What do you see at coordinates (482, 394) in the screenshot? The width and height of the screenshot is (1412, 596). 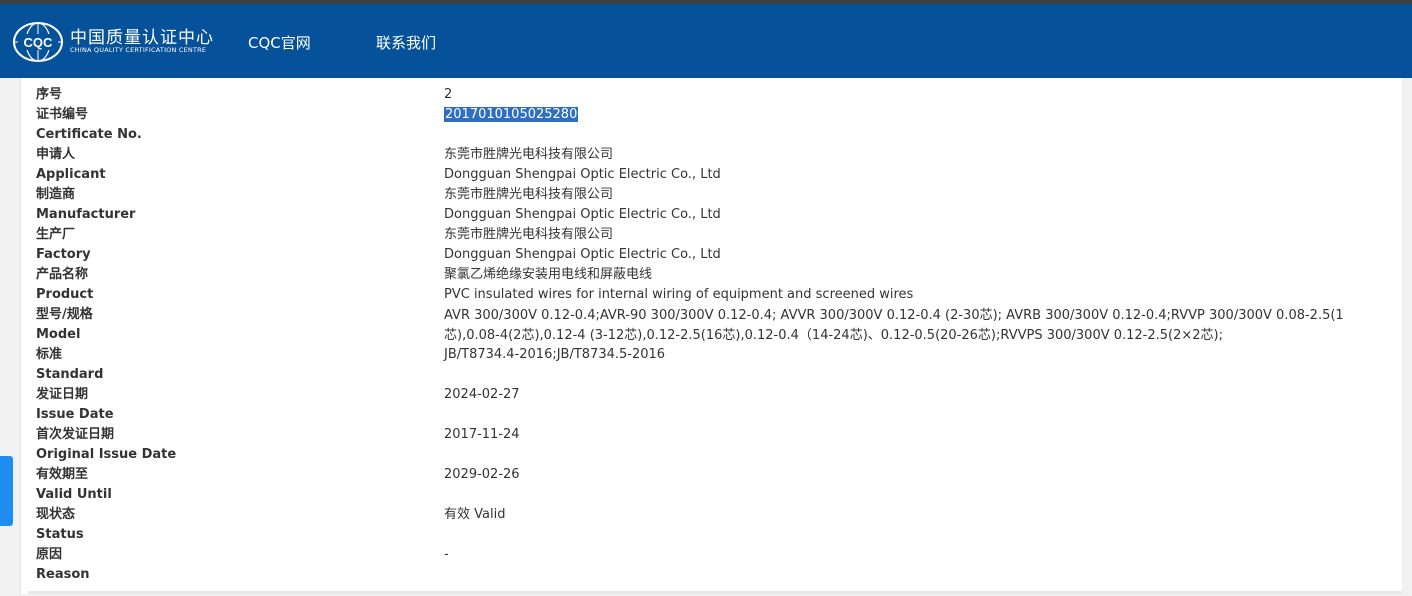 I see `field-value: 2024-02-27` at bounding box center [482, 394].